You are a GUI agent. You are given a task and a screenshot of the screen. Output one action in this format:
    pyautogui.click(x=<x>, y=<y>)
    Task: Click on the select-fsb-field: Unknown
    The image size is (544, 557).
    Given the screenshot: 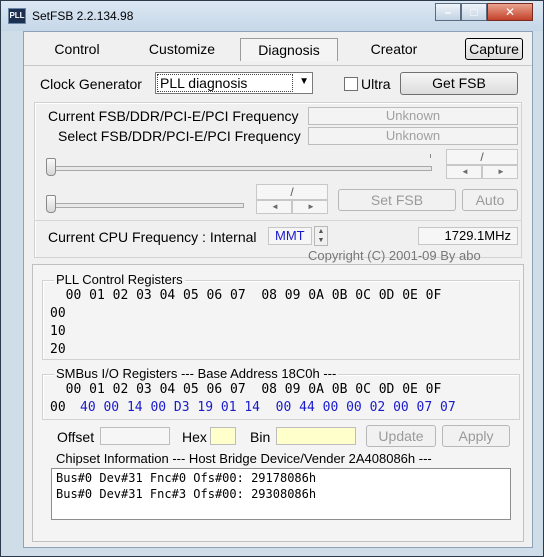 What is the action you would take?
    pyautogui.click(x=413, y=136)
    